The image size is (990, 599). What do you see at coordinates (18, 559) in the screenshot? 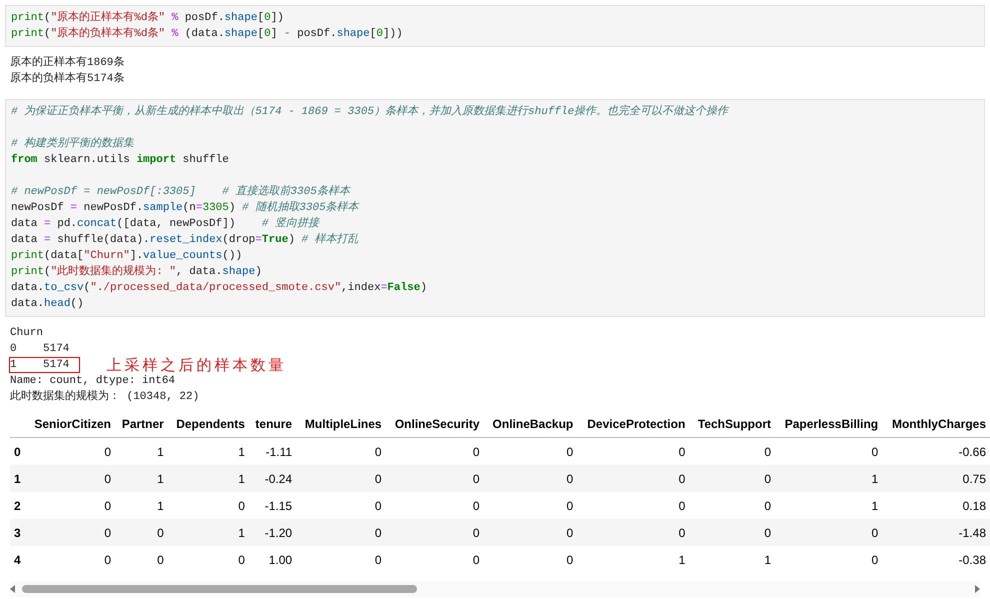
I see `row-index: 4` at bounding box center [18, 559].